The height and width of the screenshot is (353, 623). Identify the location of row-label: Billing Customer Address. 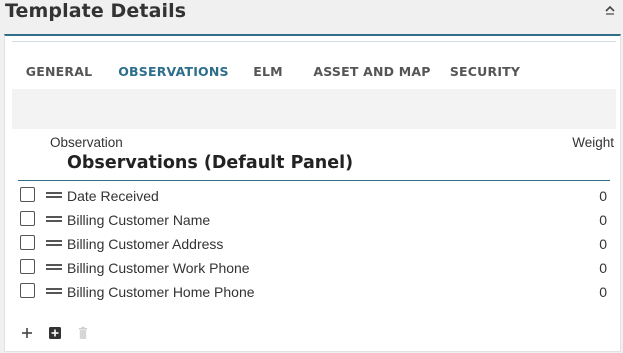
(145, 244).